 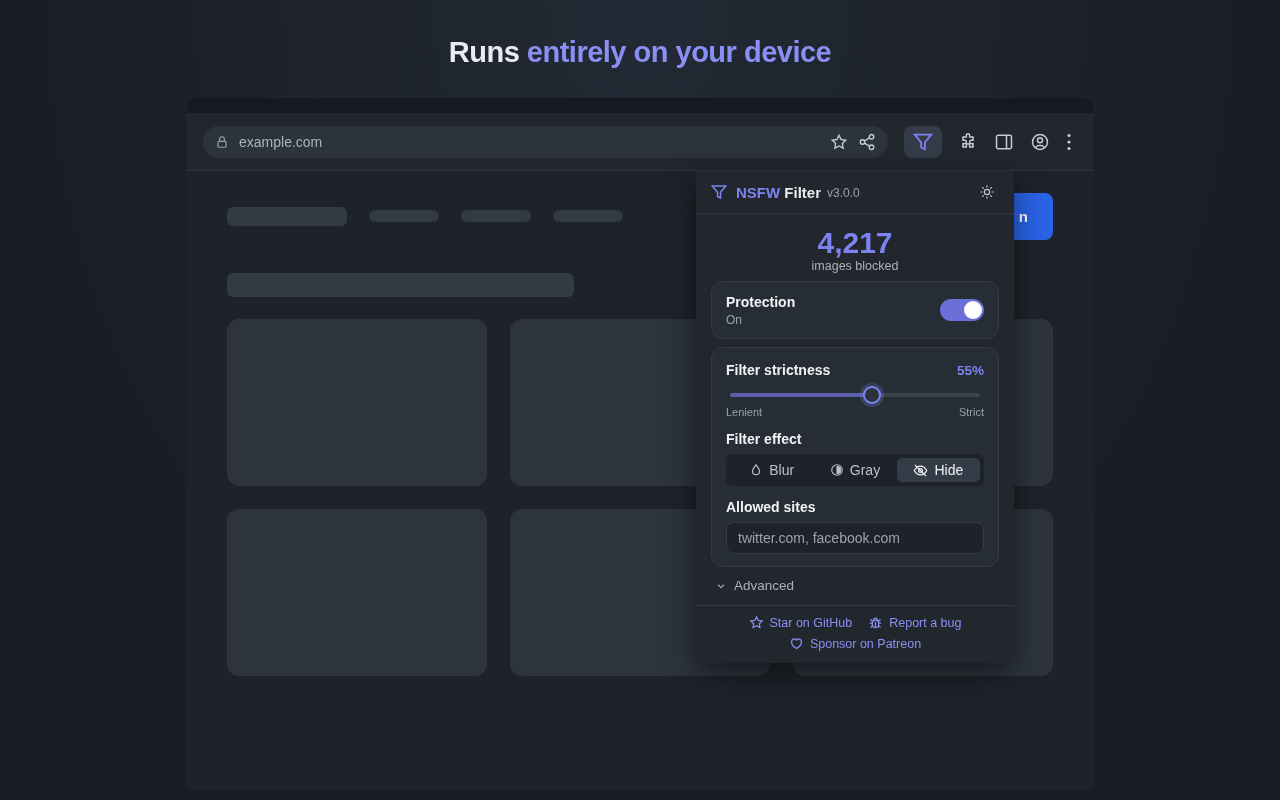 I want to click on blocked-count: 4,217, so click(x=855, y=243).